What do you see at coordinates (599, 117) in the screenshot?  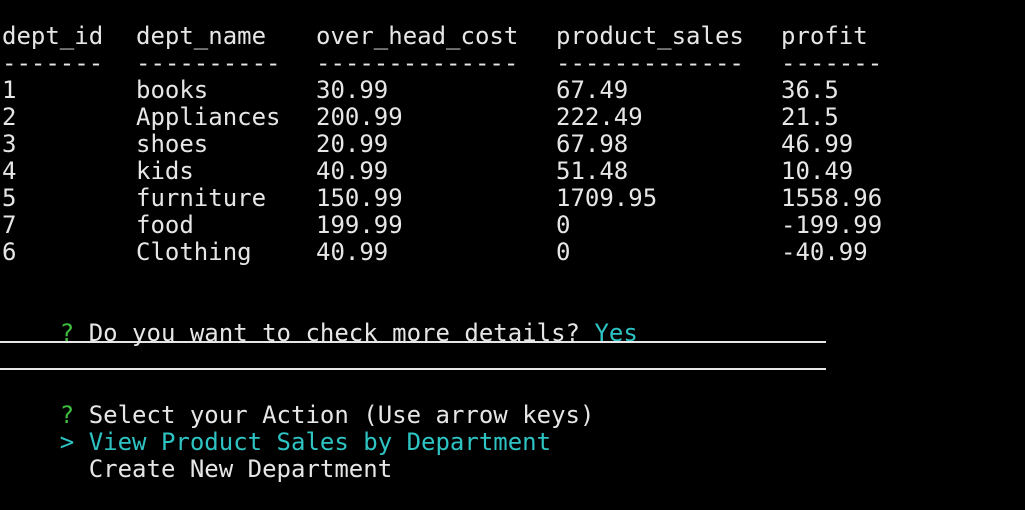 I see `product-sales-cell: 222.49` at bounding box center [599, 117].